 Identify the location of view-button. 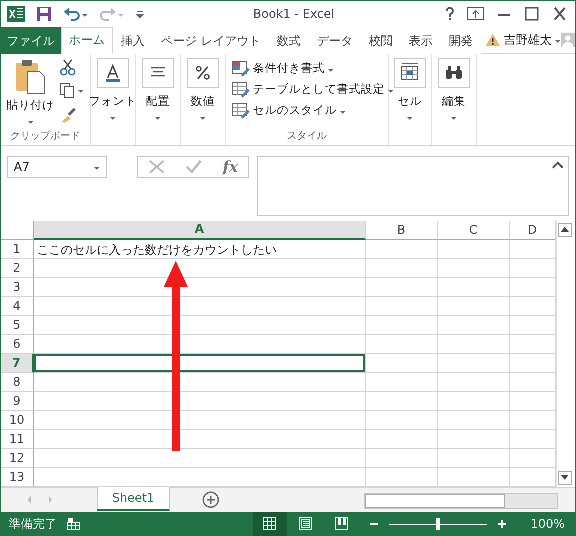
(269, 524).